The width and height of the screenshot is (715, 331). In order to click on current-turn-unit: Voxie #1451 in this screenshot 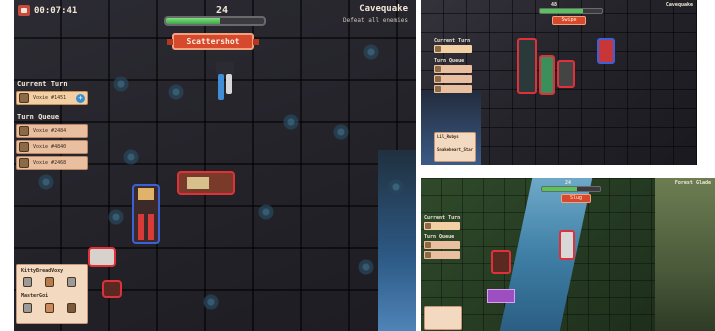, I will do `click(50, 98)`.